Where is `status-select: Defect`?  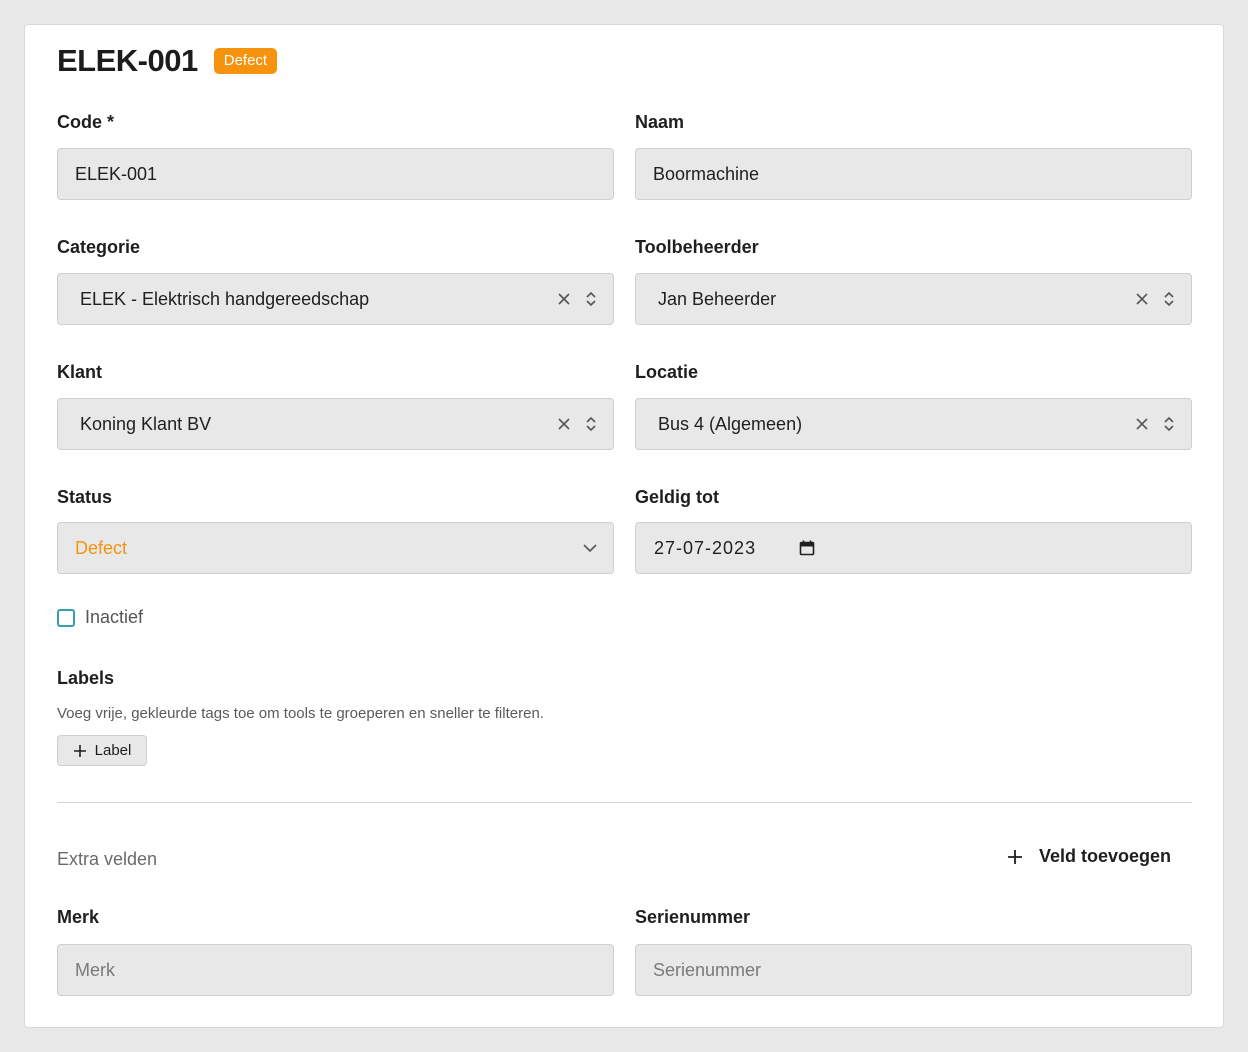 status-select: Defect is located at coordinates (335, 548).